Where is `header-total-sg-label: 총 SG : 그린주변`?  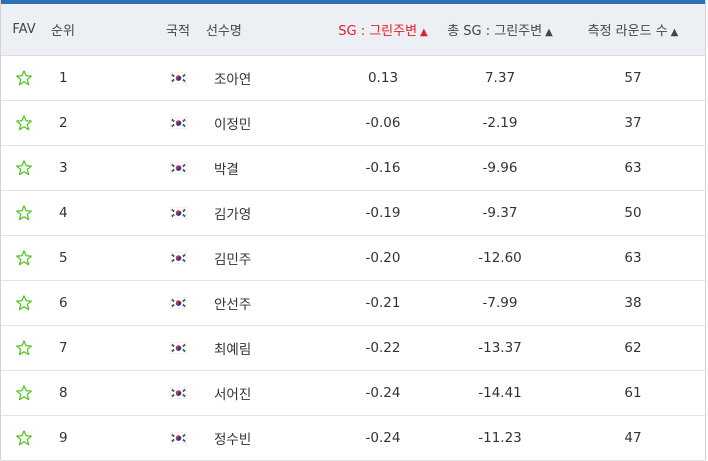
header-total-sg-label: 총 SG : 그린주변 is located at coordinates (495, 31).